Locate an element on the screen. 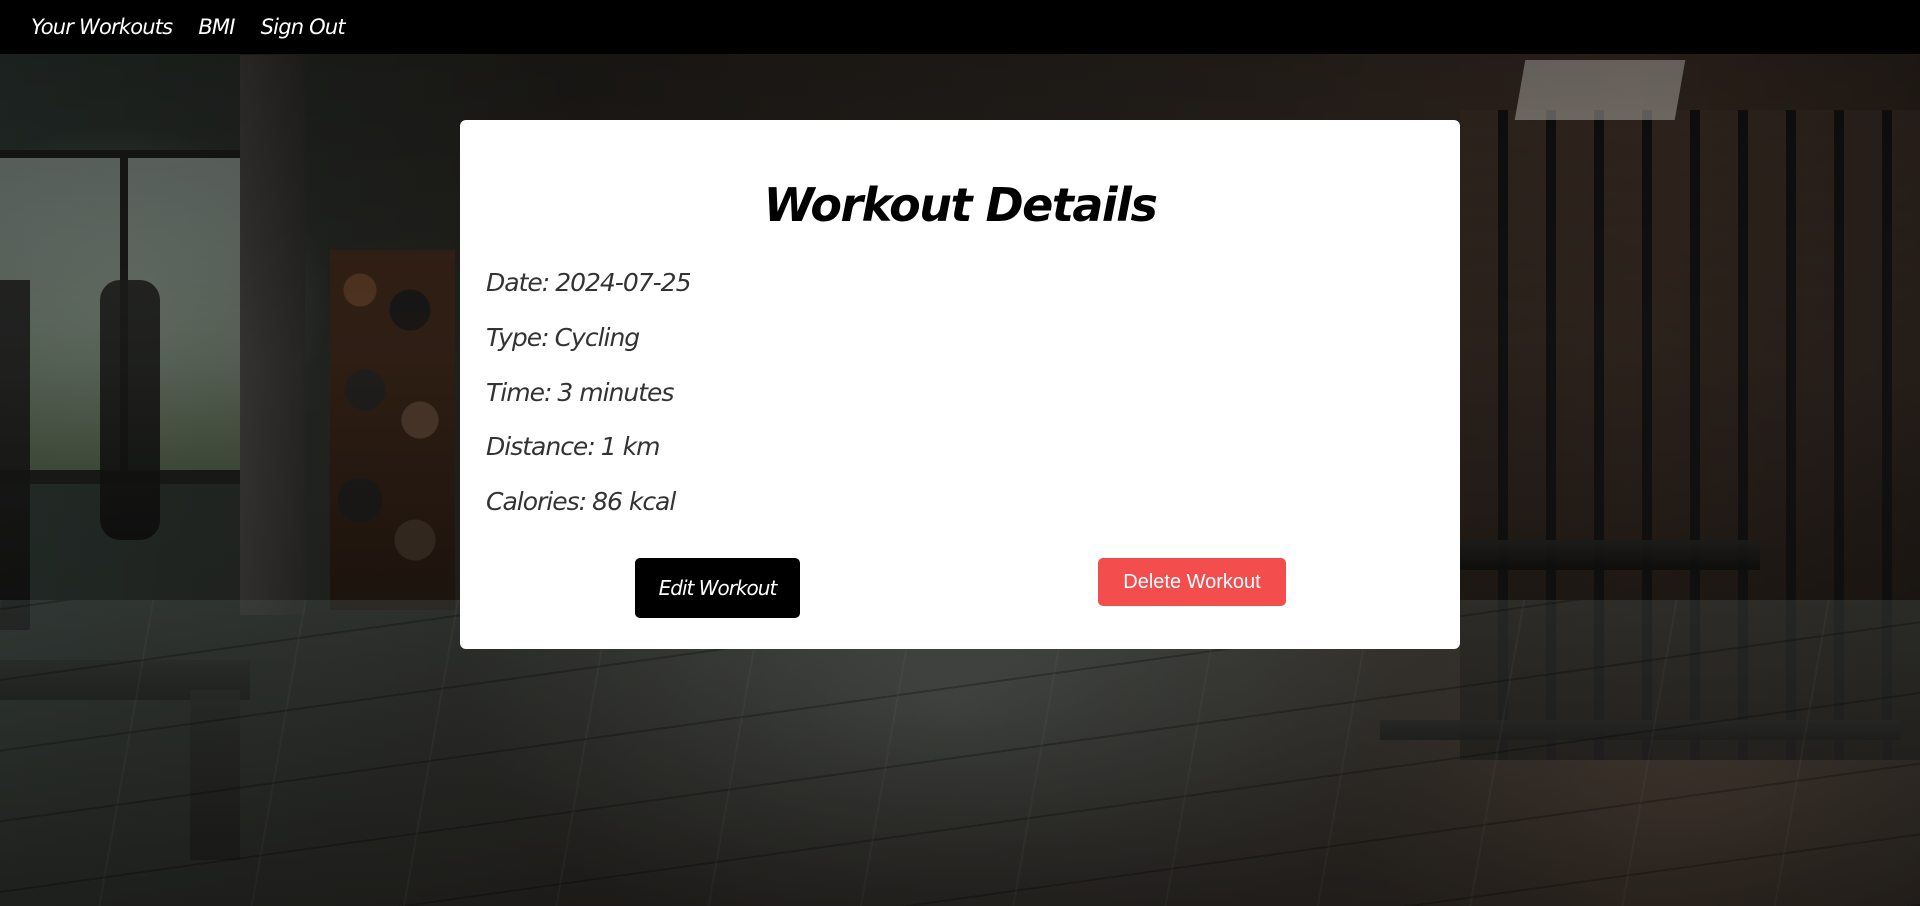 The width and height of the screenshot is (1920, 906). delete-workout-button: Delete Workout is located at coordinates (1192, 582).